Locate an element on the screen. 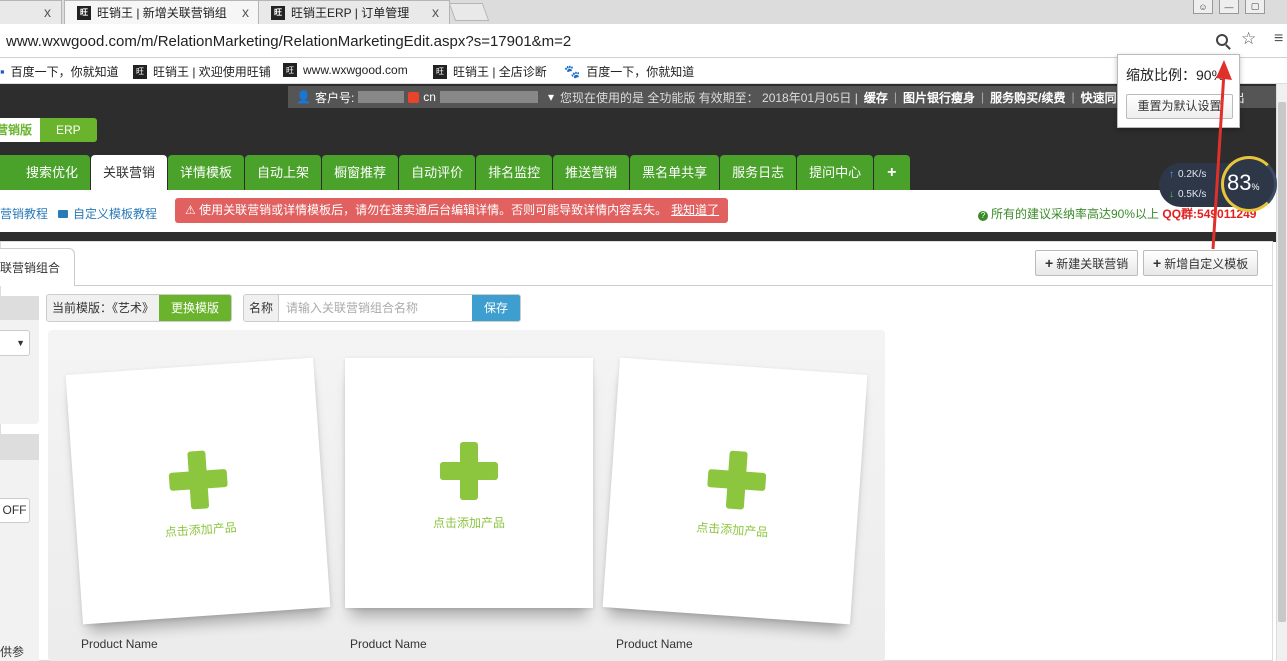  new-custom-template-button: + 新增自定义模板 is located at coordinates (1201, 263).